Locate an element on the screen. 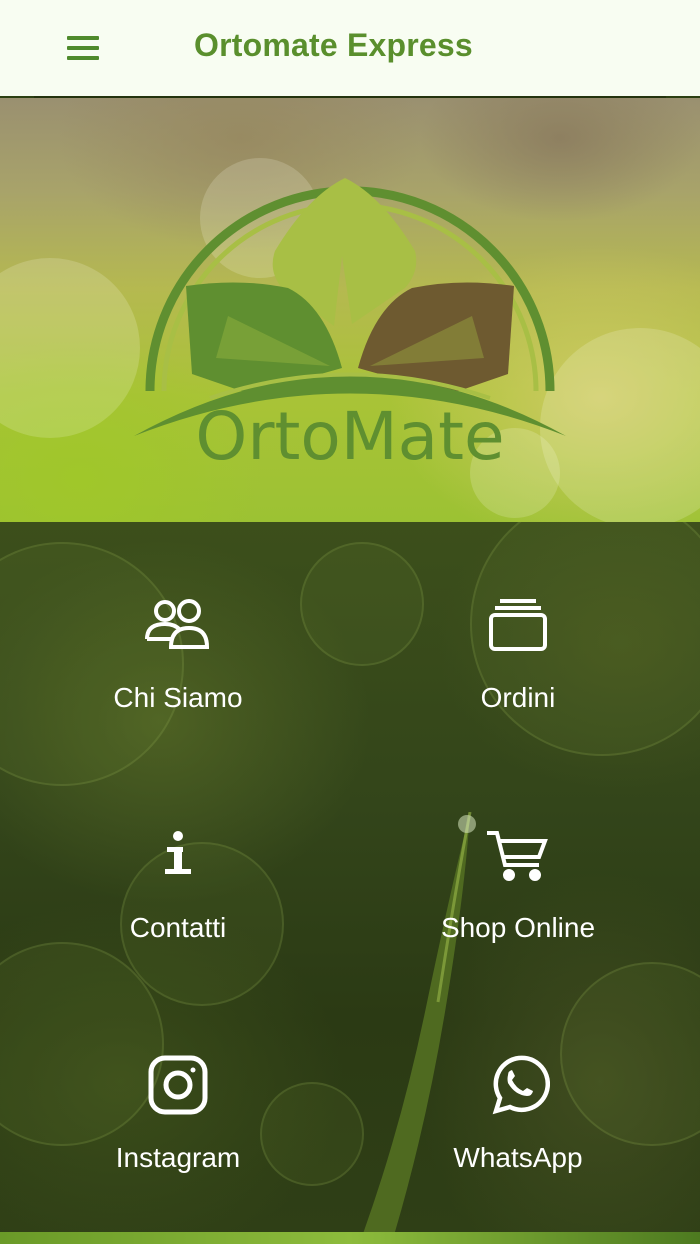  bottom-strip is located at coordinates (350, 1238).